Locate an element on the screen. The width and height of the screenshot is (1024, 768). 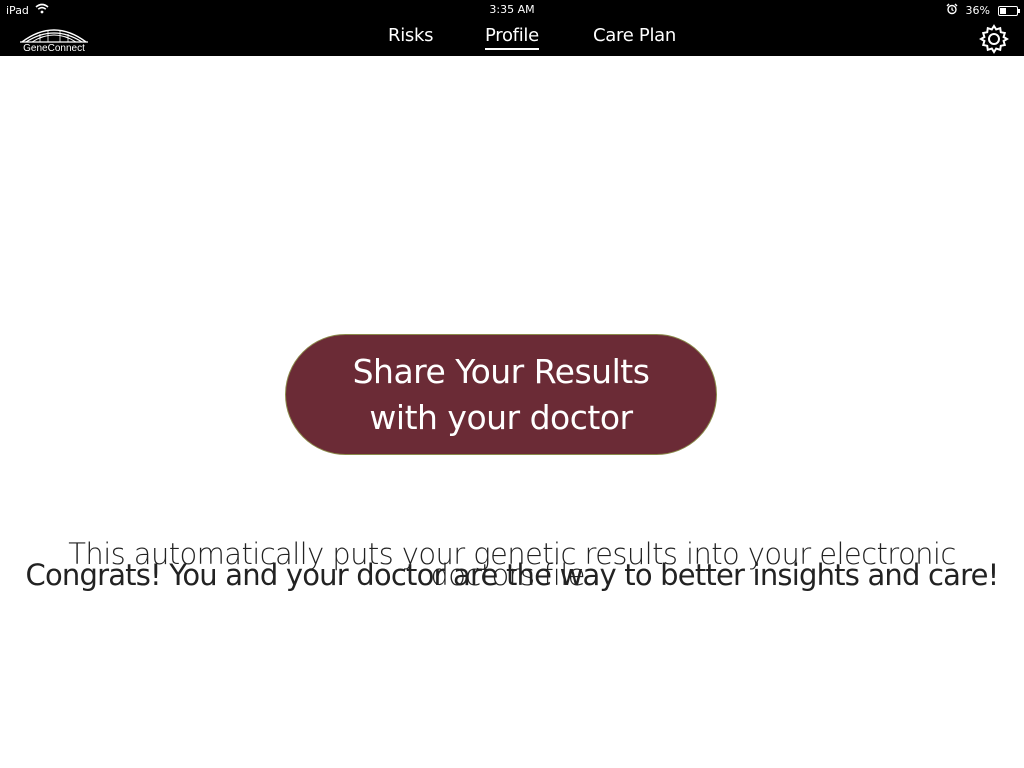
share-results-button: Share Your Results with your doctor is located at coordinates (501, 394).